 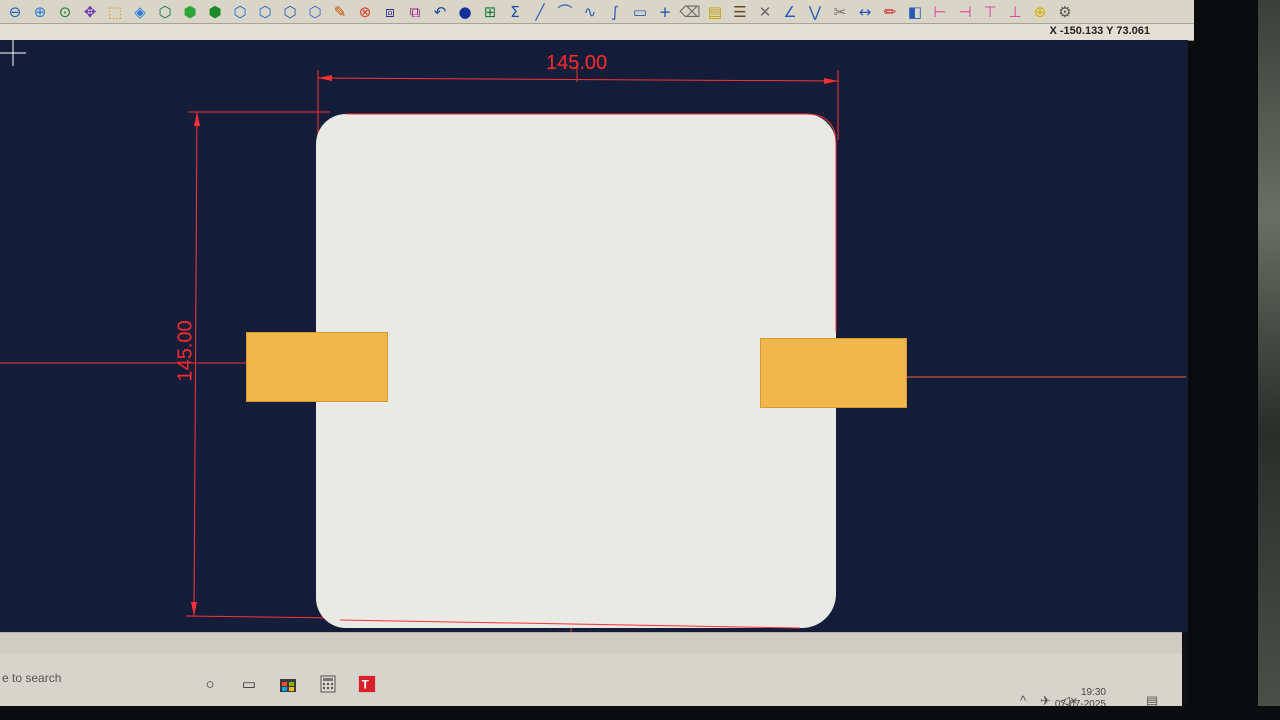 I want to click on cube-front-icon: ⬡, so click(x=290, y=12).